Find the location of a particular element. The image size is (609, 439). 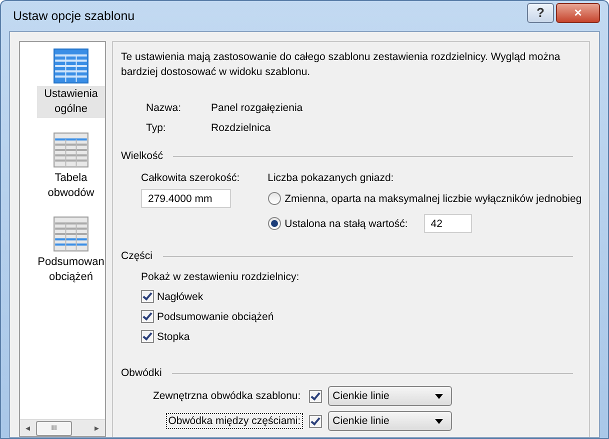

slot-count-field: 42 is located at coordinates (448, 223).